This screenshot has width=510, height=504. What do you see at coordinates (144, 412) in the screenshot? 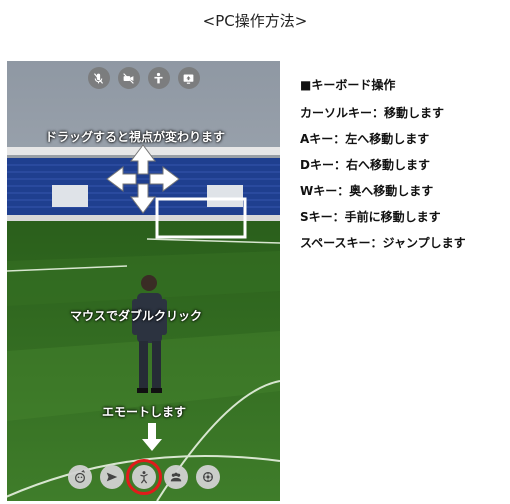
I see `emote-hint-text: エモートします` at bounding box center [144, 412].